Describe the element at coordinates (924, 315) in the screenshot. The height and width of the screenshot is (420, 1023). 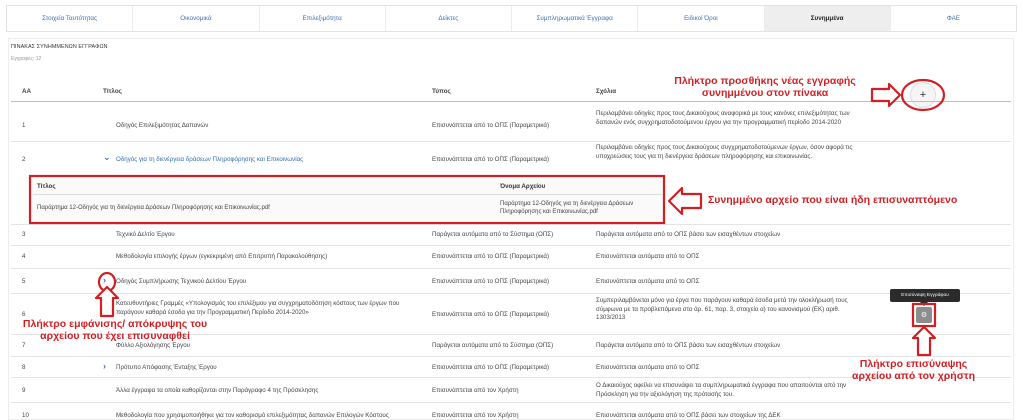
I see `attach-button-highlight` at that location.